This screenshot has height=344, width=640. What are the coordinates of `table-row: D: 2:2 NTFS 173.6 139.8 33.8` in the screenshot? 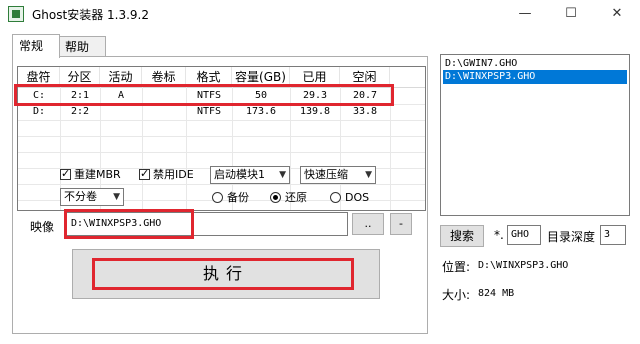 It's located at (221, 112).